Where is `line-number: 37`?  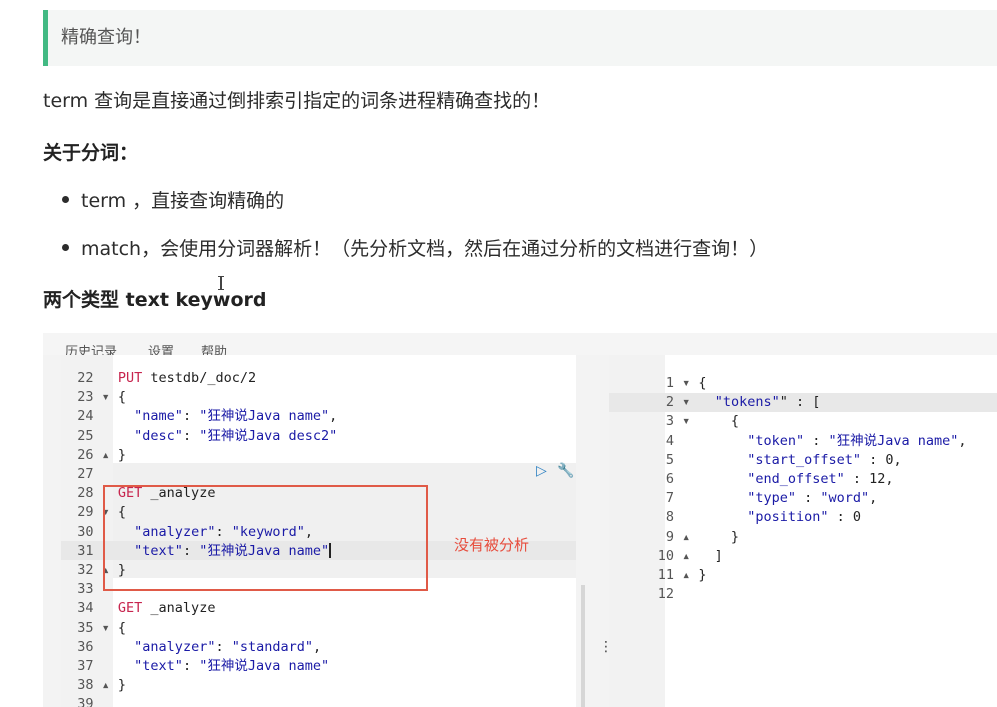 line-number: 37 is located at coordinates (81, 666).